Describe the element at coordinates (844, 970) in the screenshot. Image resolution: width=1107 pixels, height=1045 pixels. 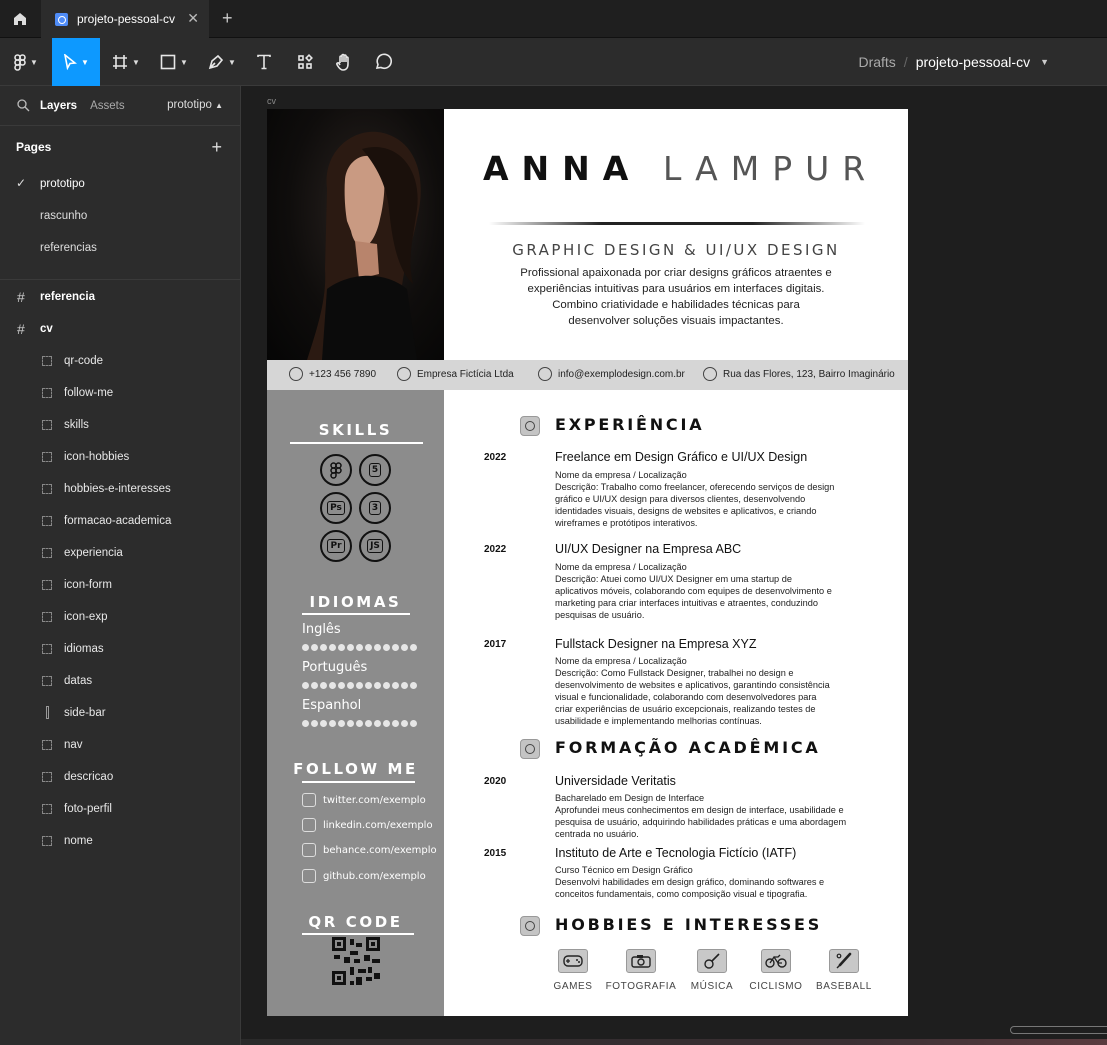
I see `hobby-baseball: BASEBALL` at that location.